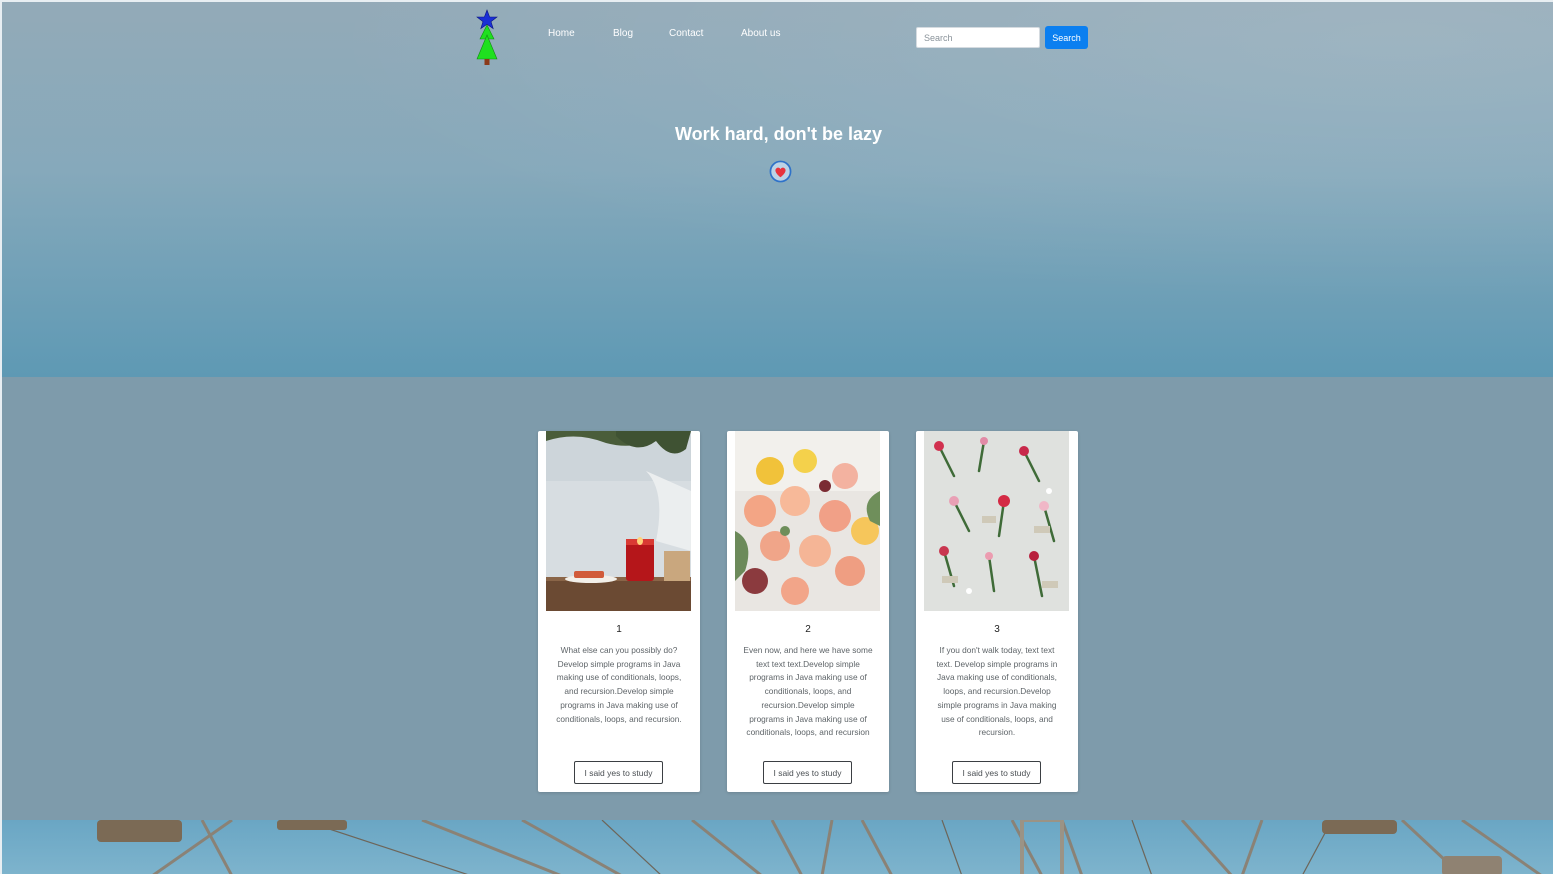  Describe the element at coordinates (780, 171) in the screenshot. I see `heart-icon` at that location.